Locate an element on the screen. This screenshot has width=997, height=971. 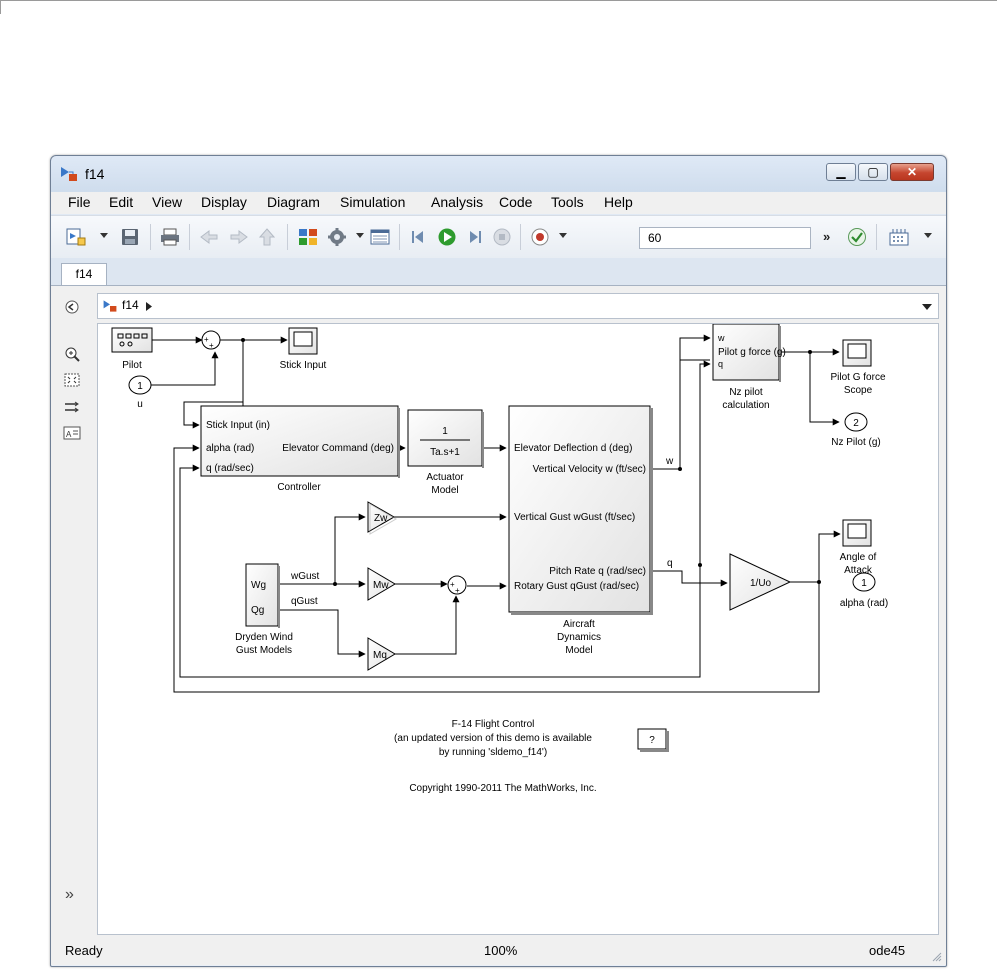
tab-bar: f14 is located at coordinates (498, 271).